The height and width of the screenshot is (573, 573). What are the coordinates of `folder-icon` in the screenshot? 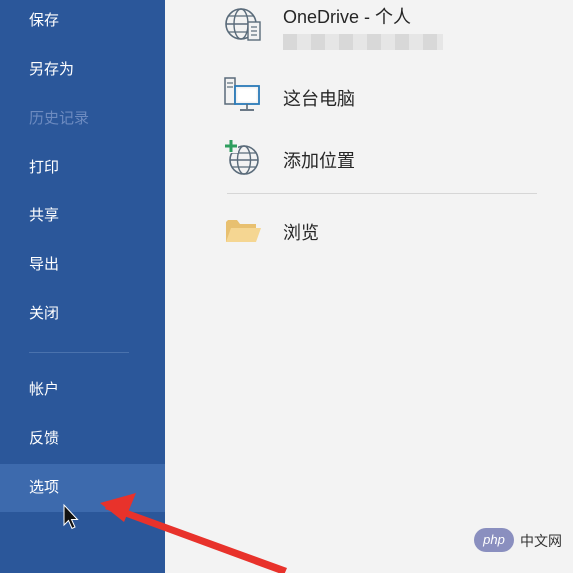 It's located at (243, 231).